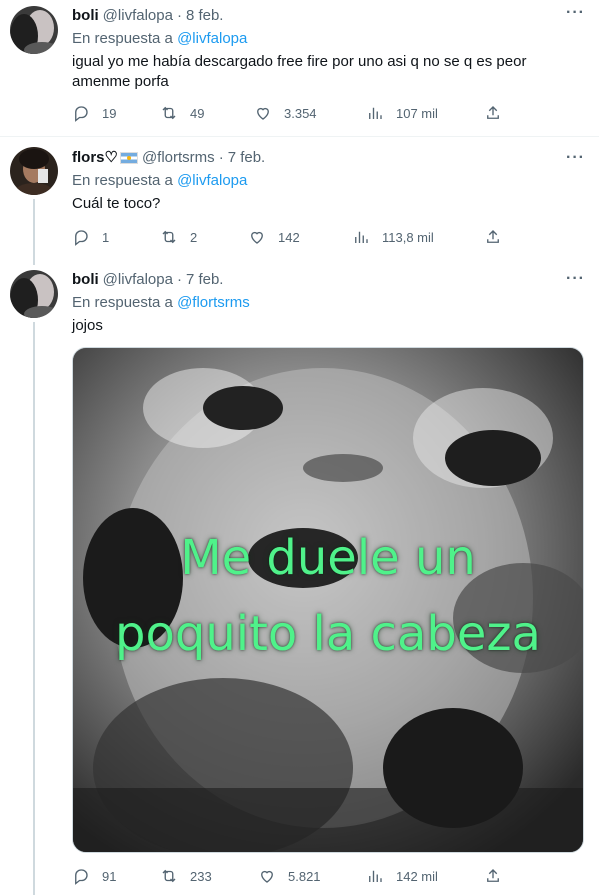  What do you see at coordinates (178, 158) in the screenshot?
I see `user-handle: @flortsrms` at bounding box center [178, 158].